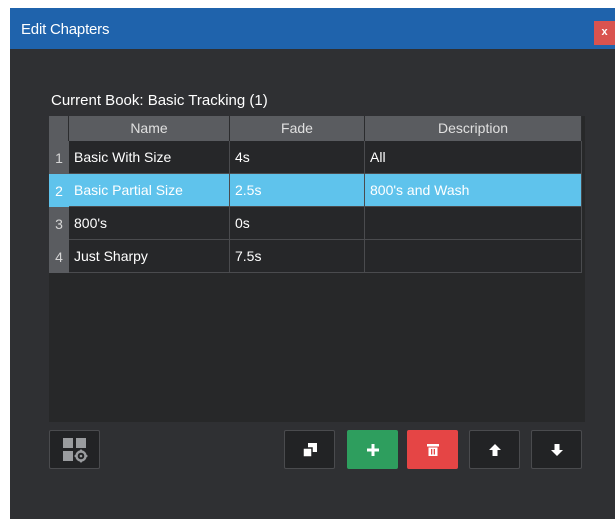 The image size is (615, 519). Describe the element at coordinates (149, 157) in the screenshot. I see `cell-name: Basic With Size` at that location.